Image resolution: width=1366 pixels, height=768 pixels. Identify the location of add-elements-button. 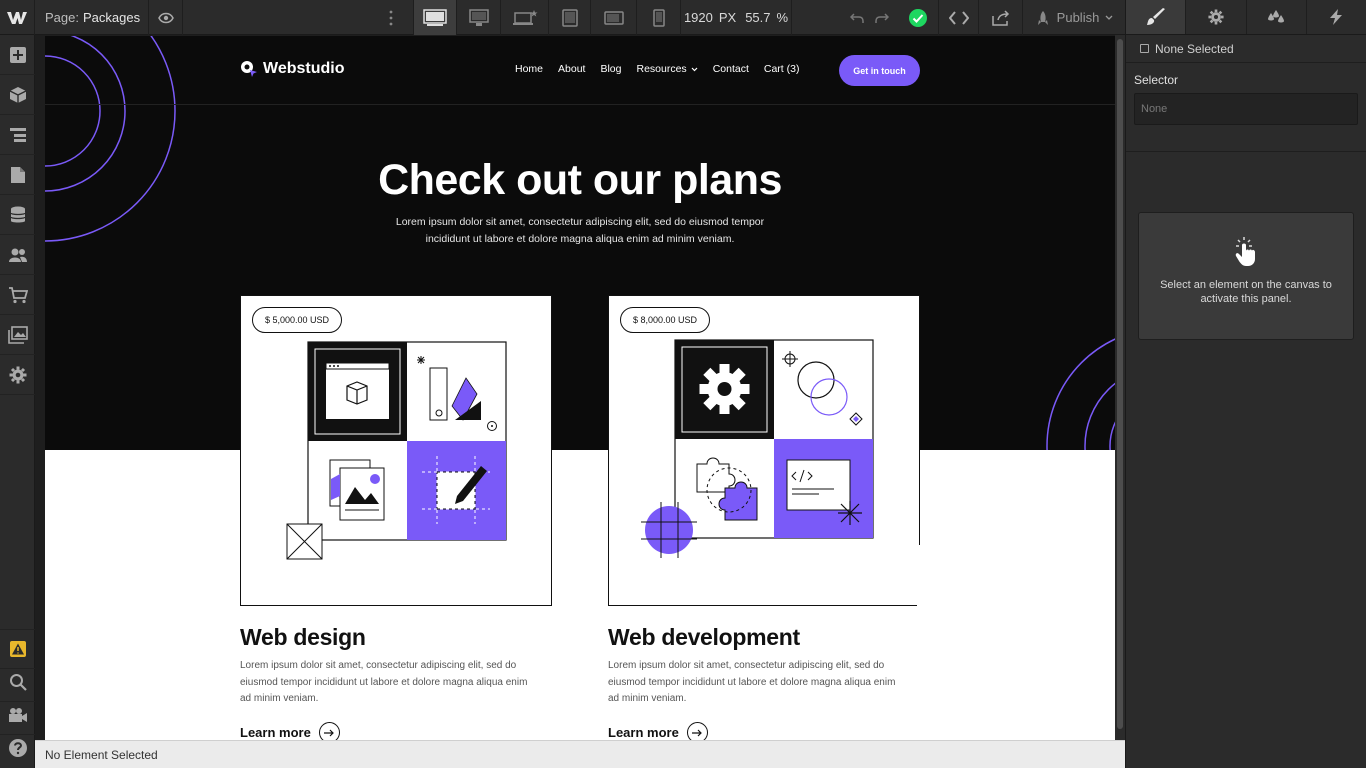
(17, 55).